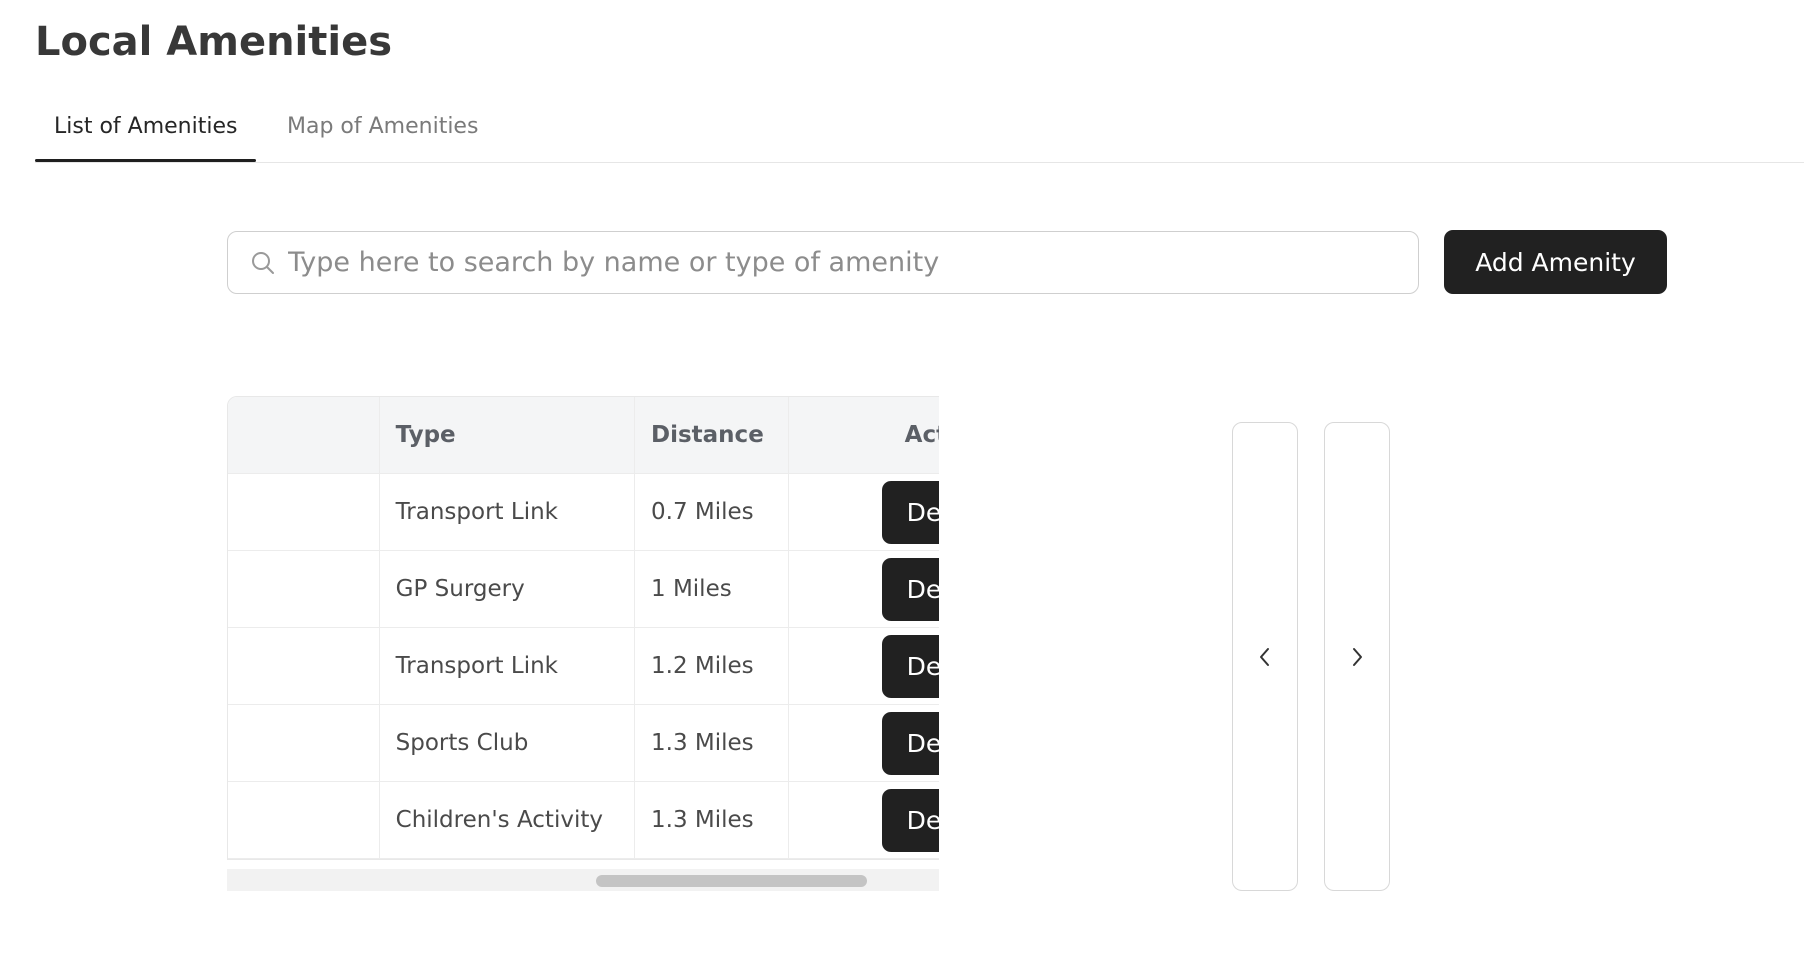 The image size is (1804, 976). Describe the element at coordinates (507, 435) in the screenshot. I see `header-type: Type` at that location.